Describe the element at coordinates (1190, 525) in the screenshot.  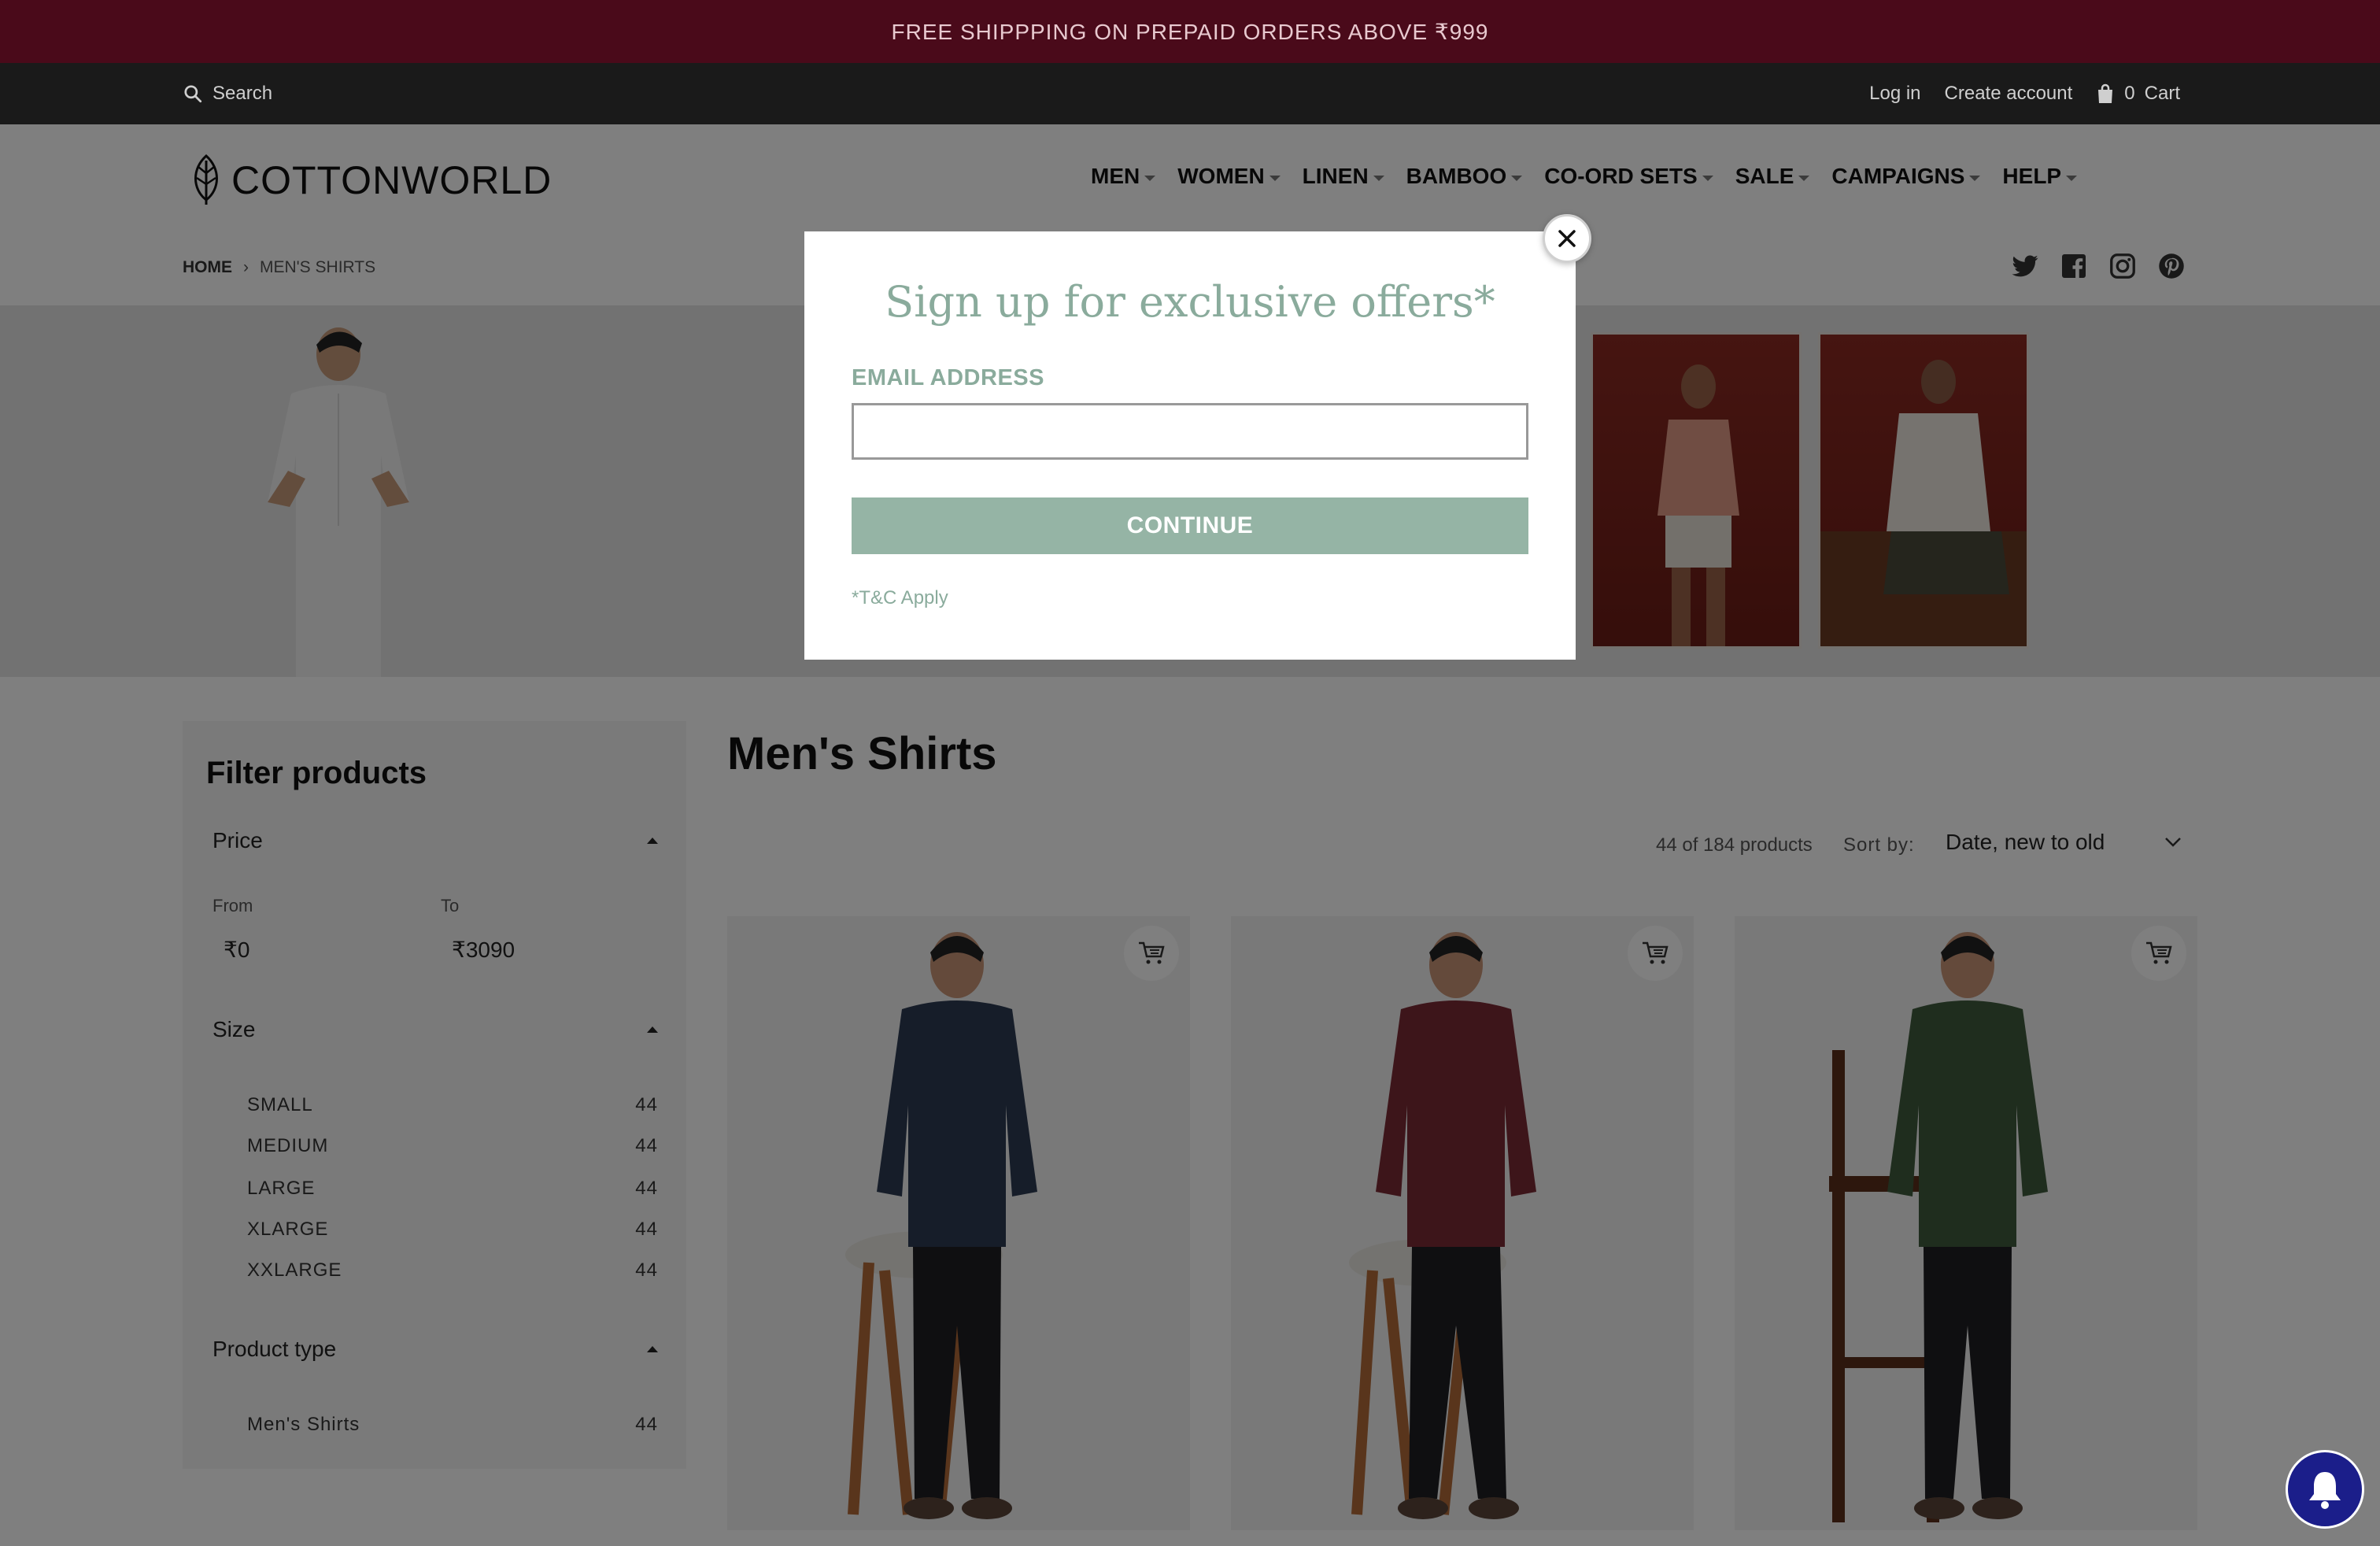
I see `continue-button: CONTINUE` at that location.